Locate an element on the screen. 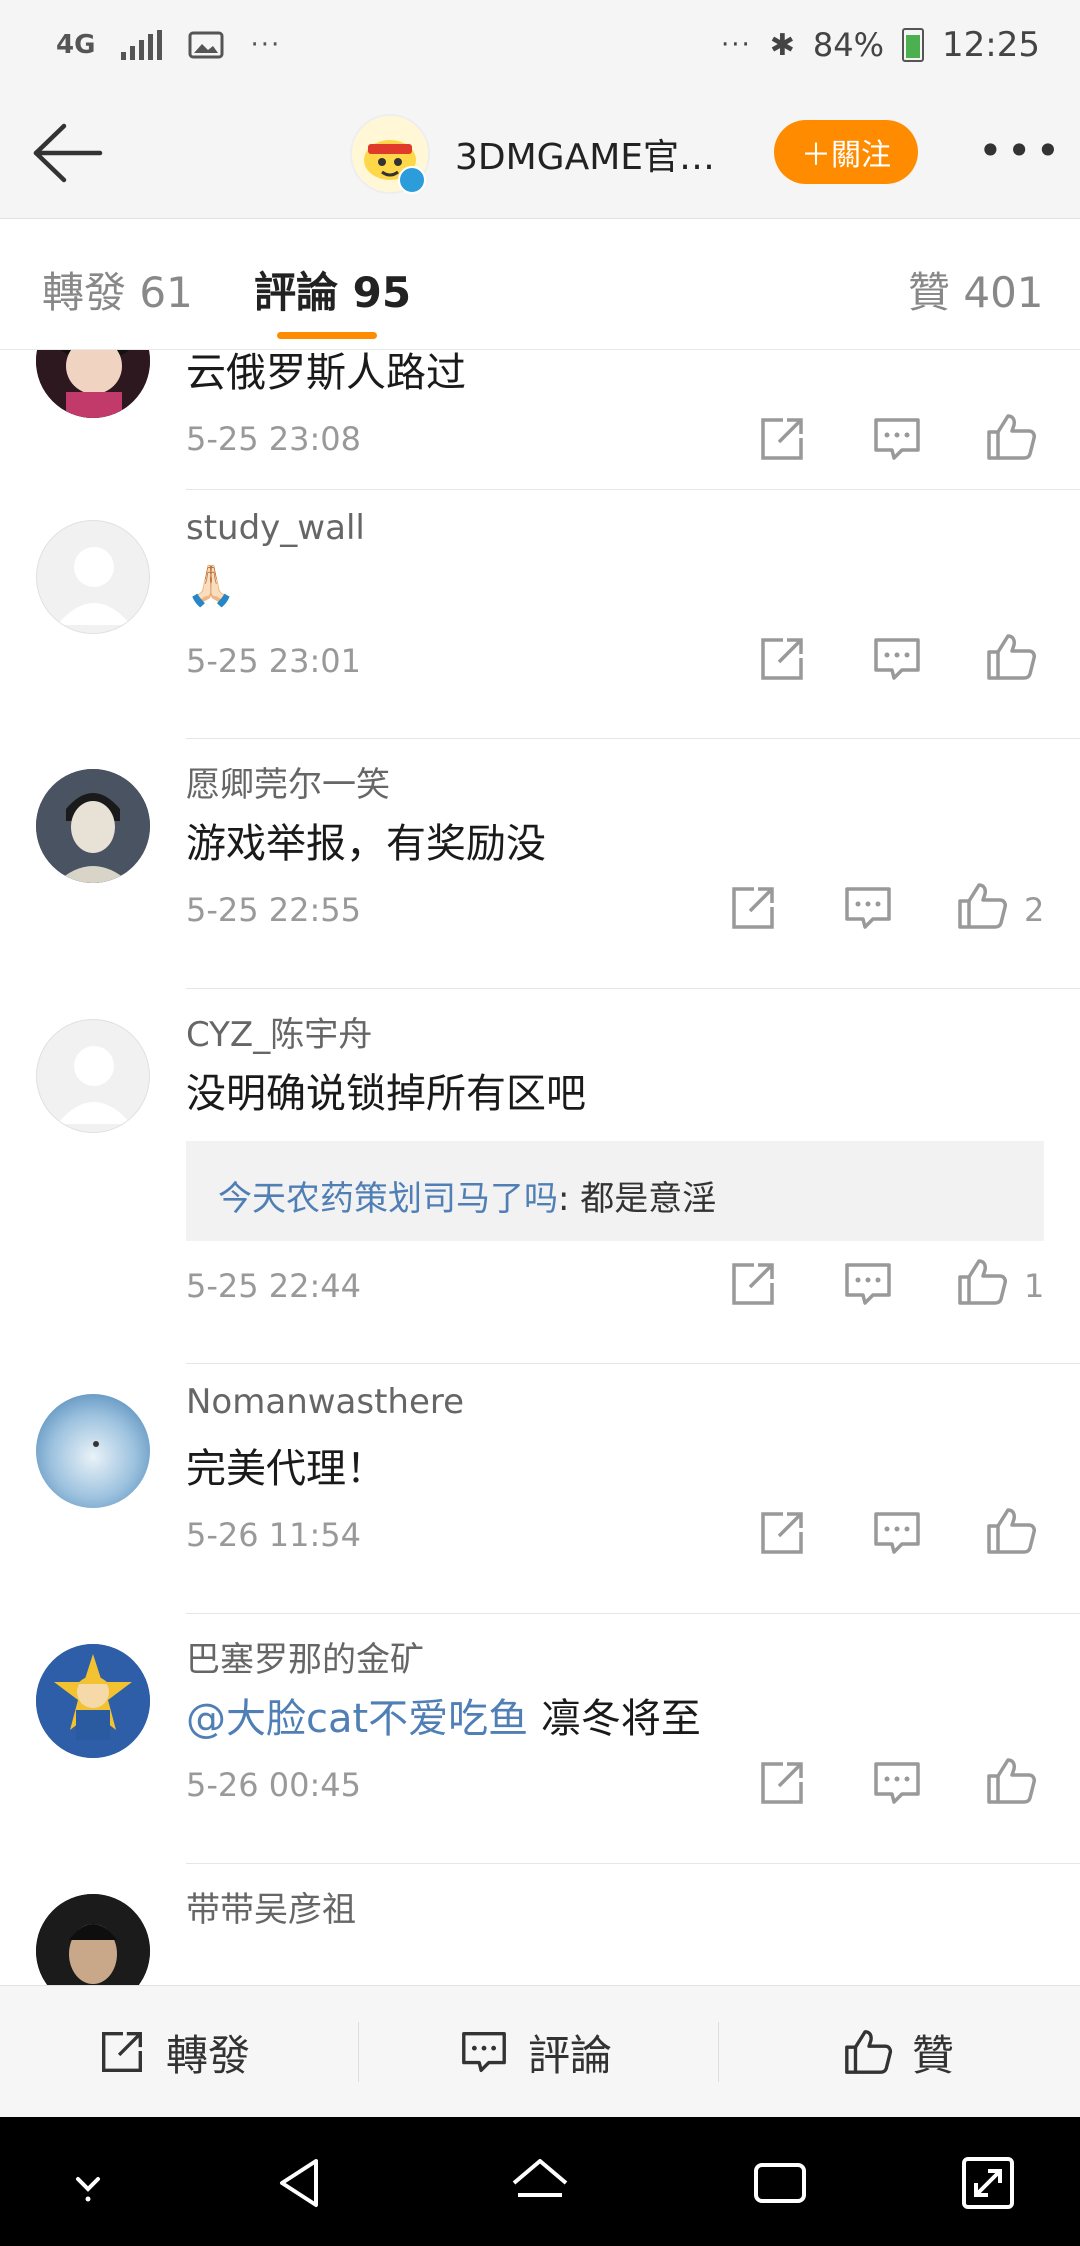 The image size is (1080, 2246). comment-item: 带带吴彦祖 is located at coordinates (540, 1924).